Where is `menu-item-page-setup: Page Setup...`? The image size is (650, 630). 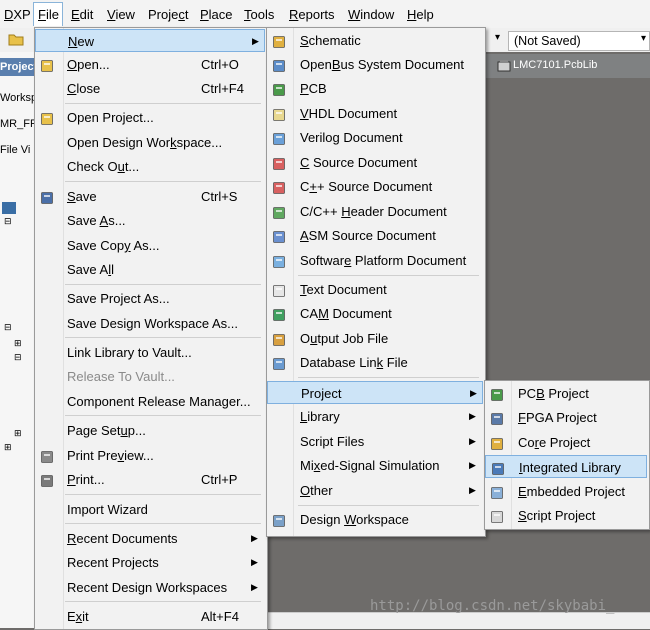 menu-item-page-setup: Page Setup... is located at coordinates (150, 430).